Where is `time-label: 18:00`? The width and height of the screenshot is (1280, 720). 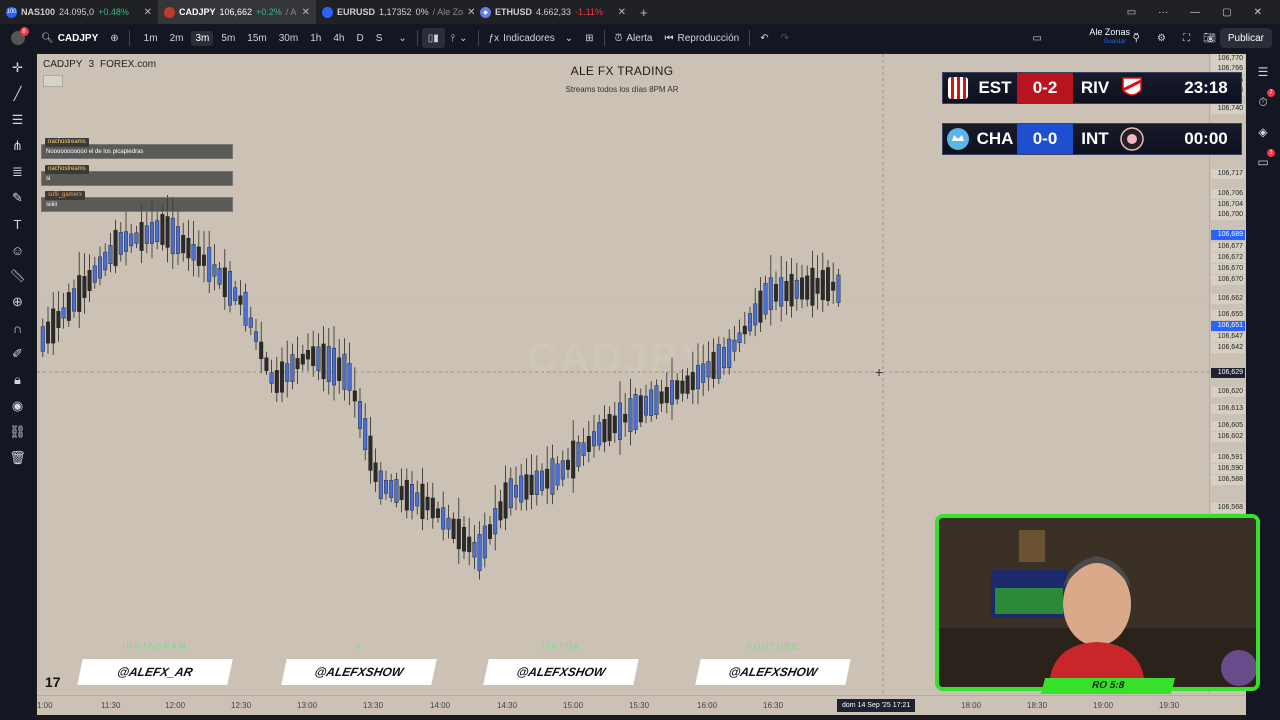 time-label: 18:00 is located at coordinates (971, 705).